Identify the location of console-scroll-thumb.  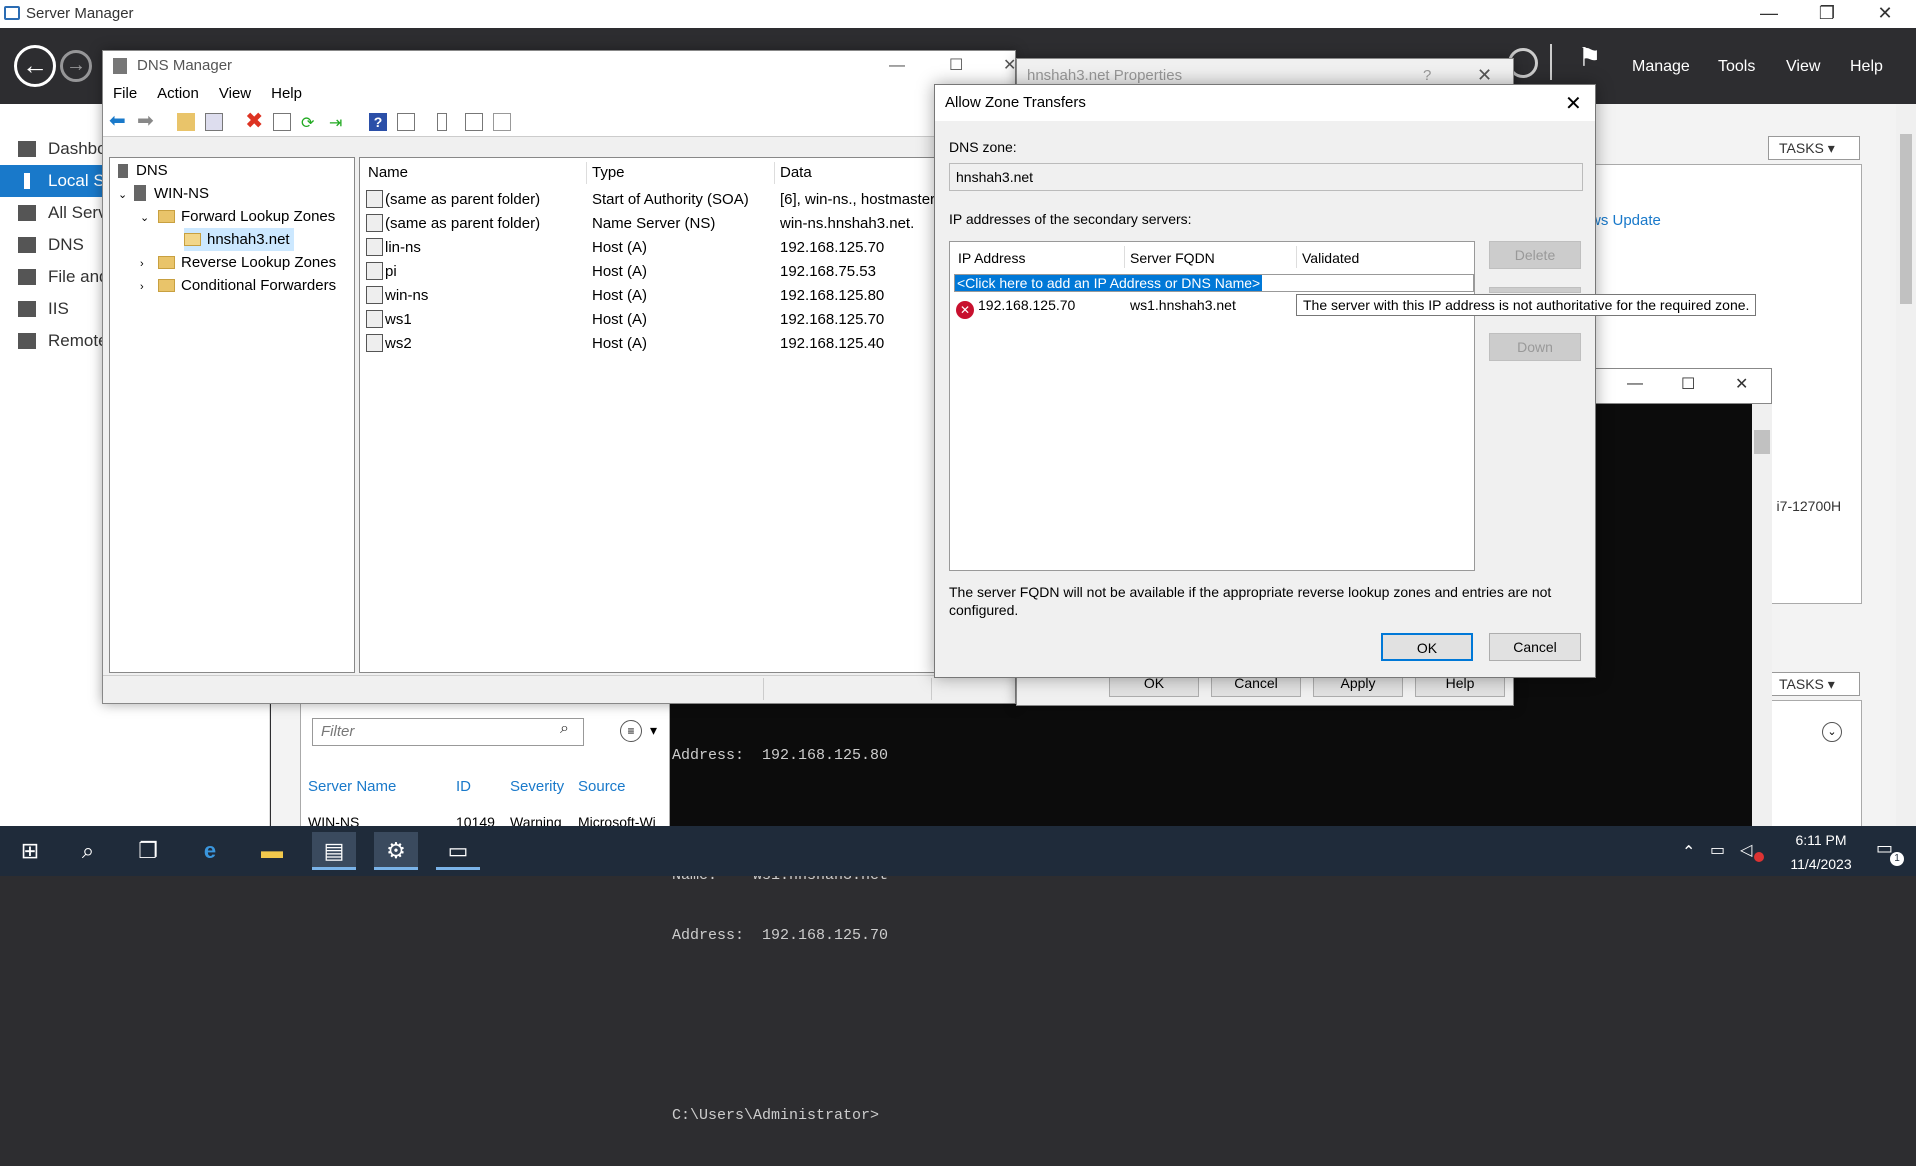
(1762, 442).